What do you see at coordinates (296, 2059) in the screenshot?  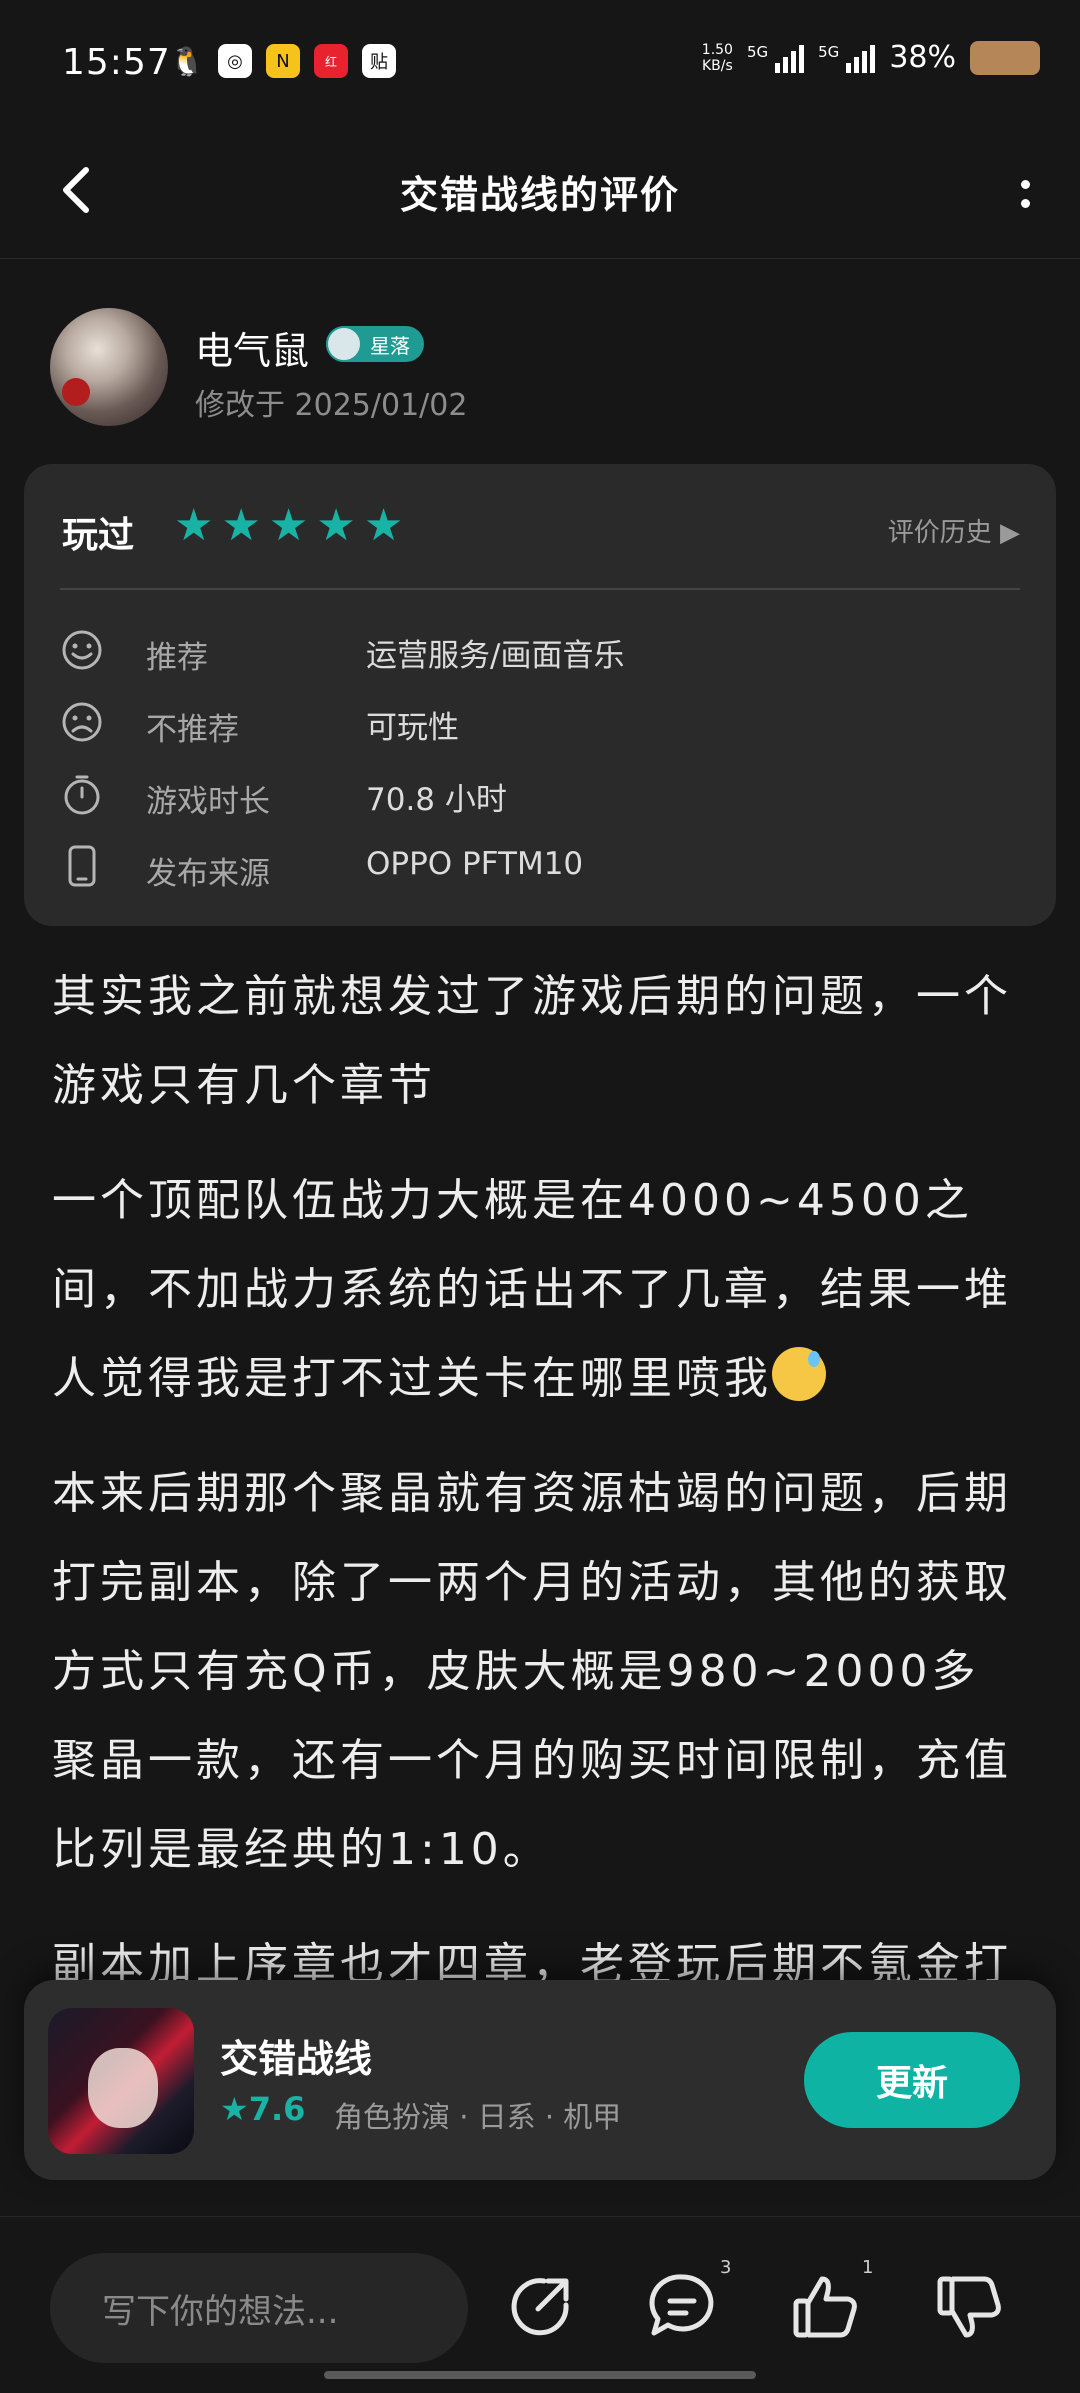 I see `game-name: 交错战线` at bounding box center [296, 2059].